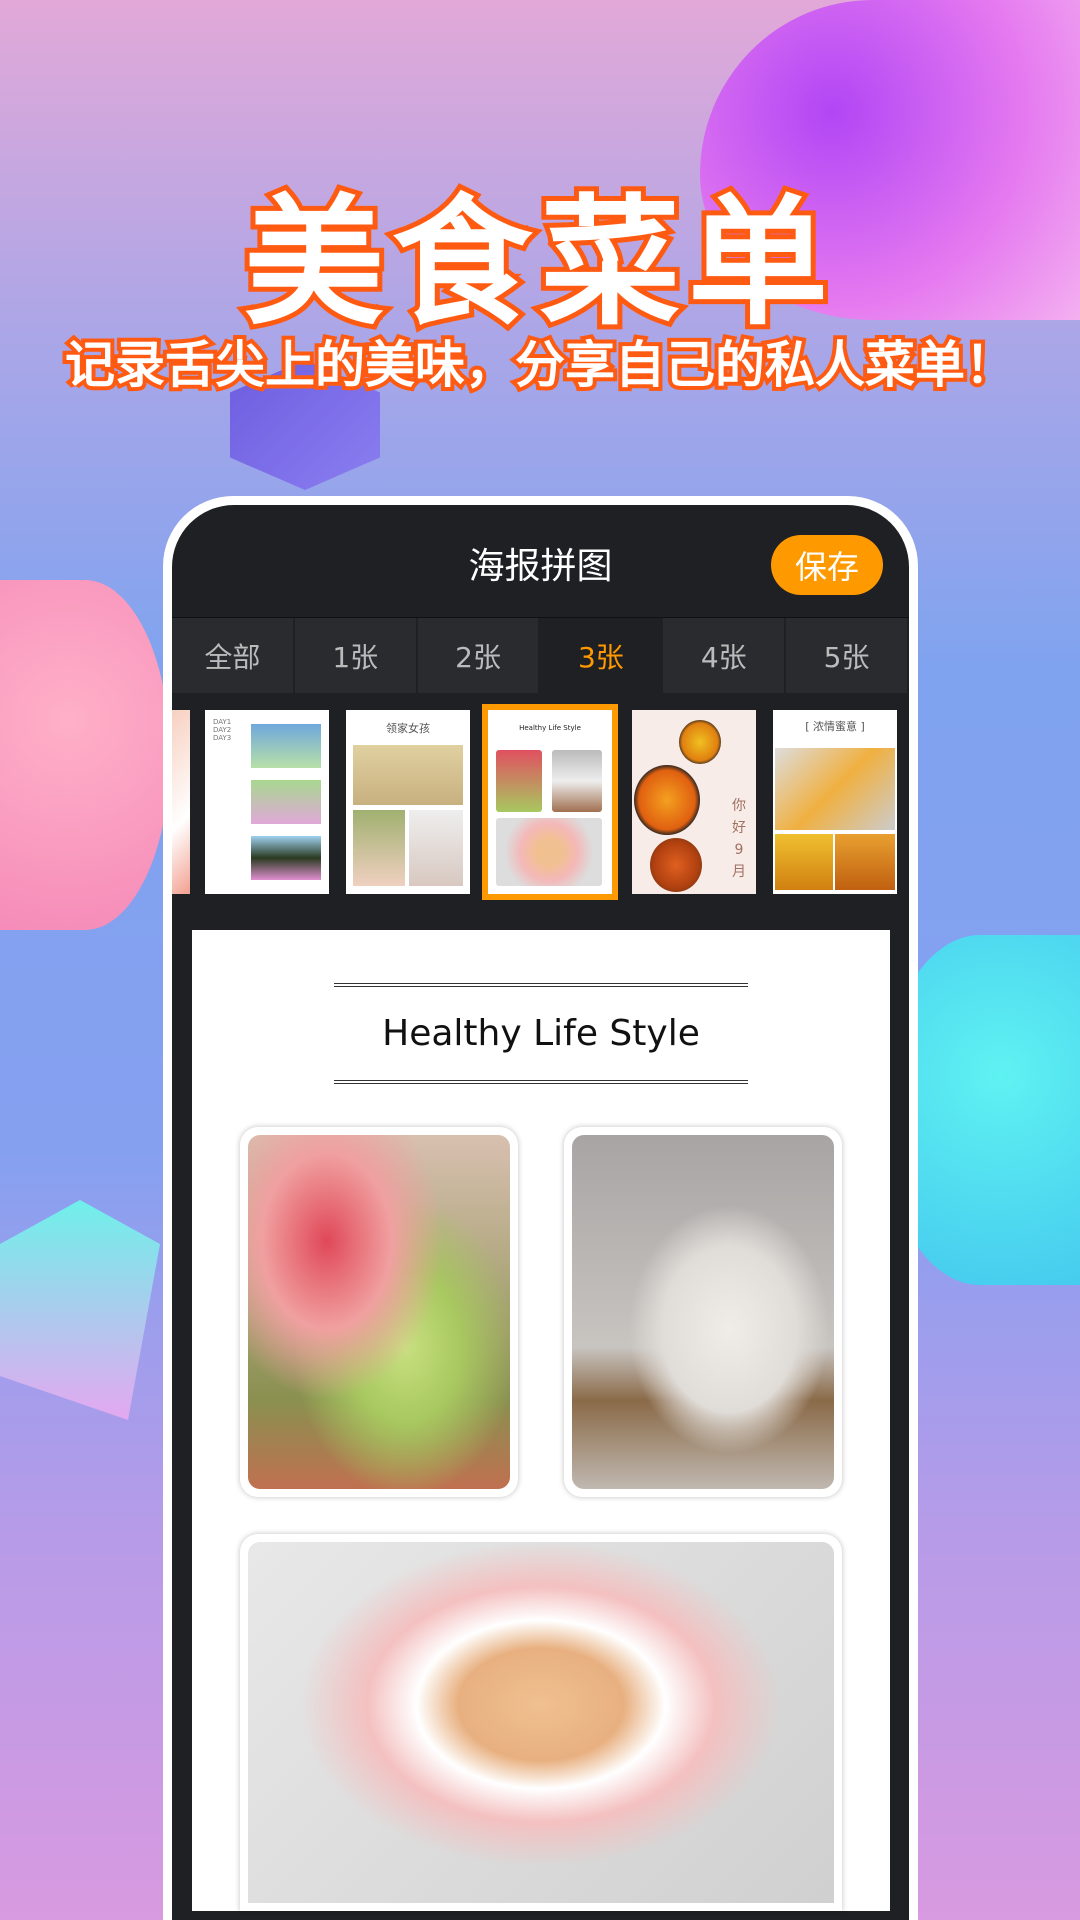 This screenshot has width=1080, height=1920. I want to click on template-thumb-honey: [ 浓情蜜意 ], so click(835, 802).